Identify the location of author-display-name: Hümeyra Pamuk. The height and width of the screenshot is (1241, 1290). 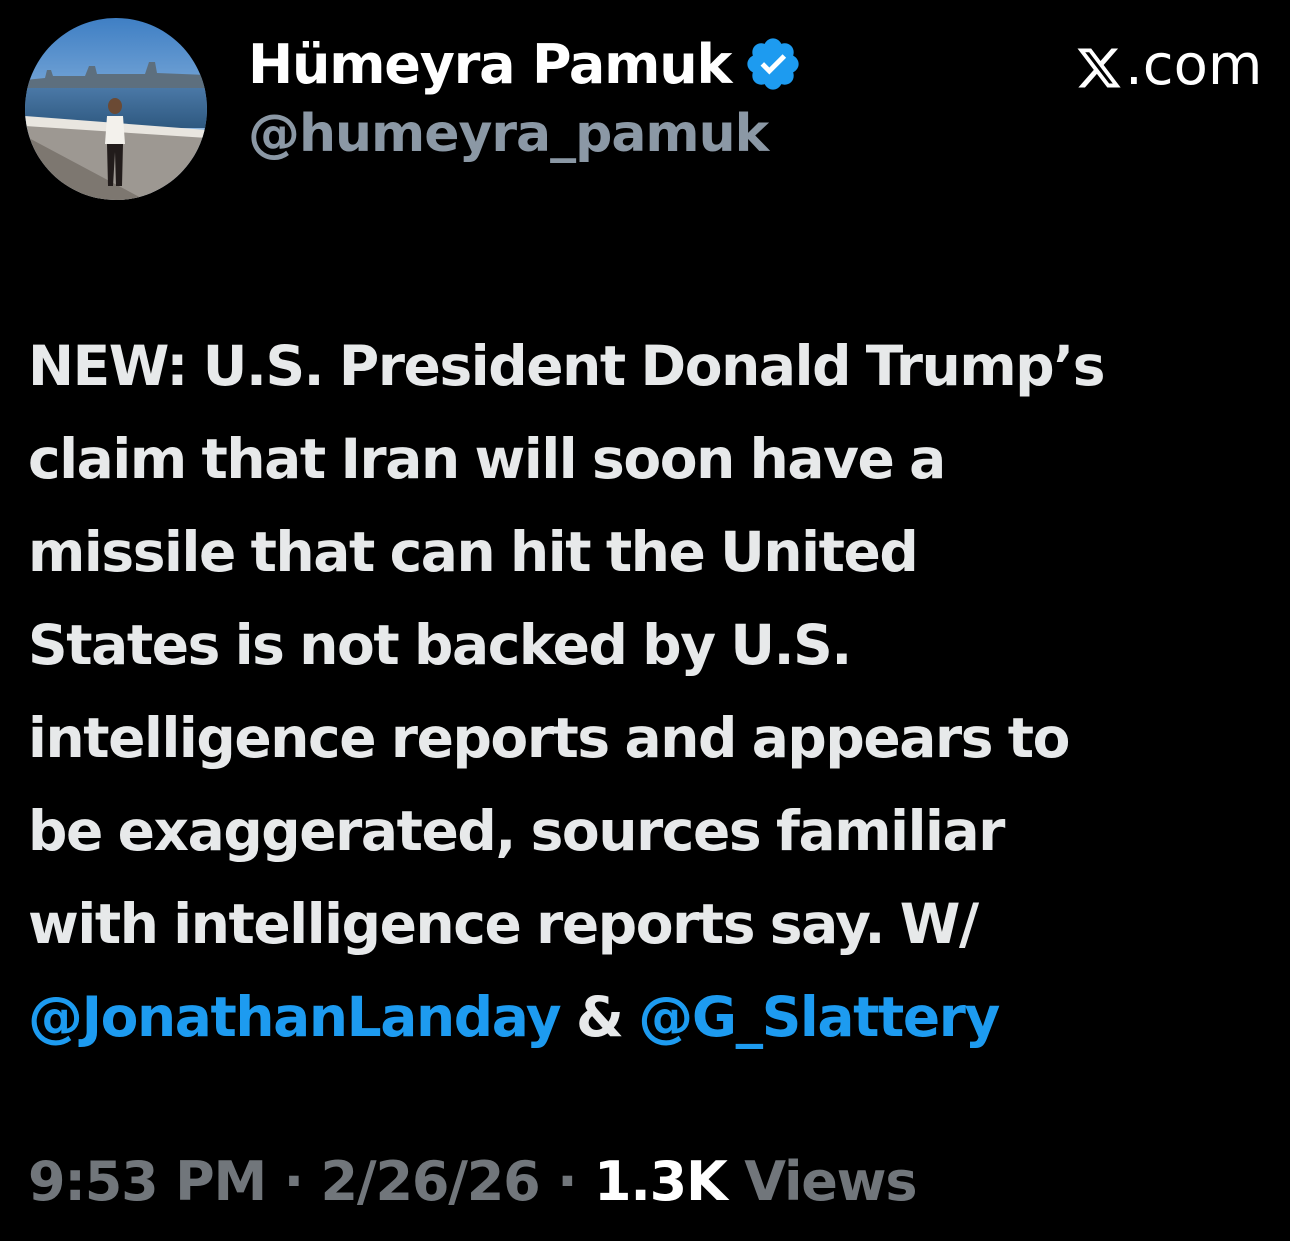
(490, 64).